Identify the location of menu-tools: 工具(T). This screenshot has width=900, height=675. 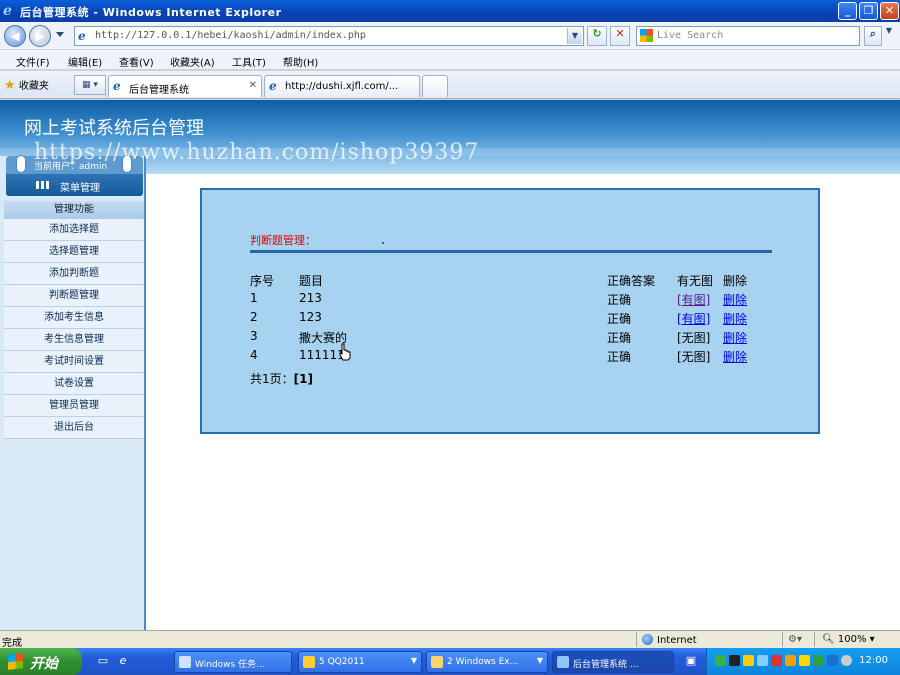
(249, 61).